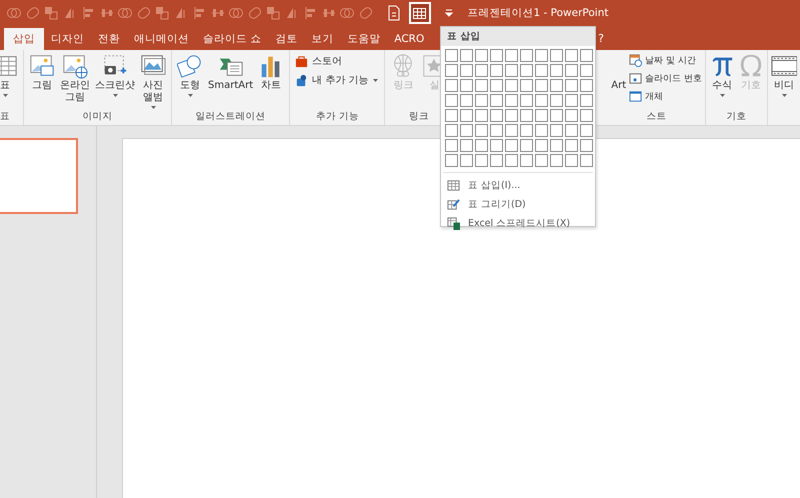  Describe the element at coordinates (42, 72) in the screenshot. I see `ribbon-button: 그림` at that location.